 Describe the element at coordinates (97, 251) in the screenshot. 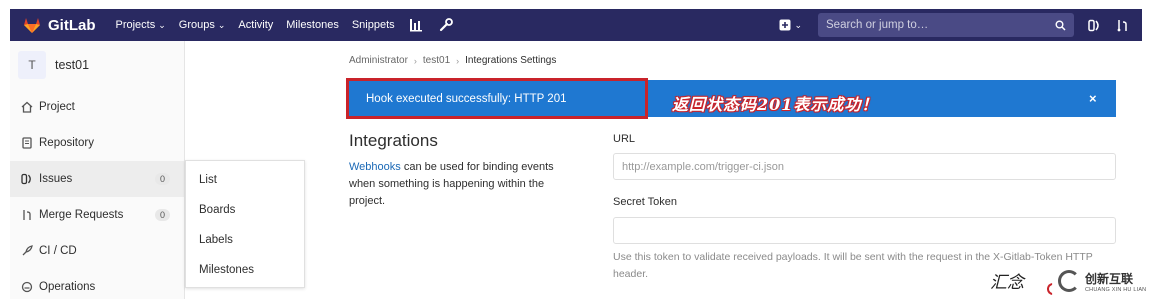

I see `sidebar-item-ci-cd: CI / CD` at that location.